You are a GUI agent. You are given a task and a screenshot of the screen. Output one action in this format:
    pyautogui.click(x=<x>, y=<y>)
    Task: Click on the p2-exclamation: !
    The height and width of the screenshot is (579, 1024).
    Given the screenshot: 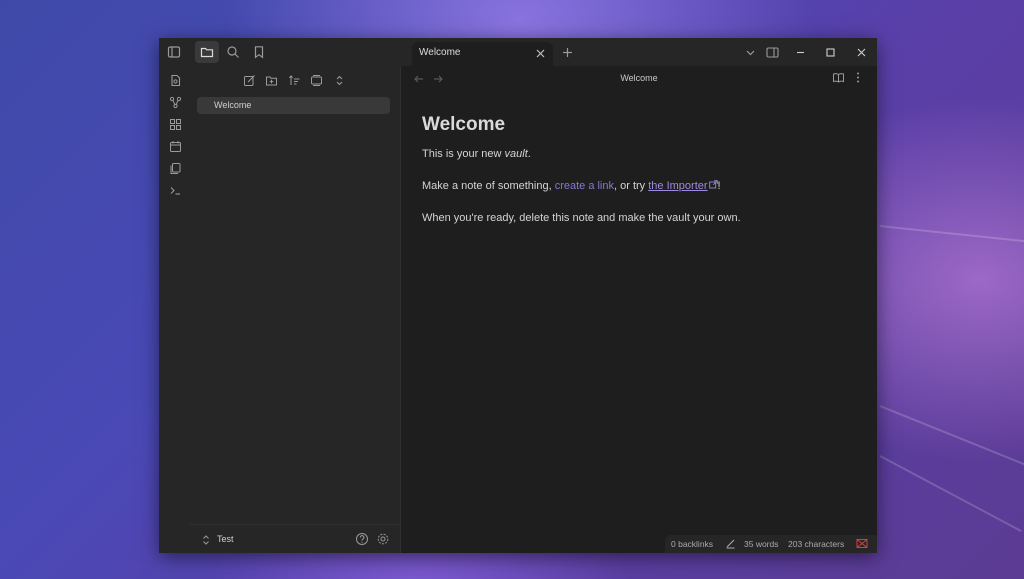 What is the action you would take?
    pyautogui.click(x=719, y=186)
    